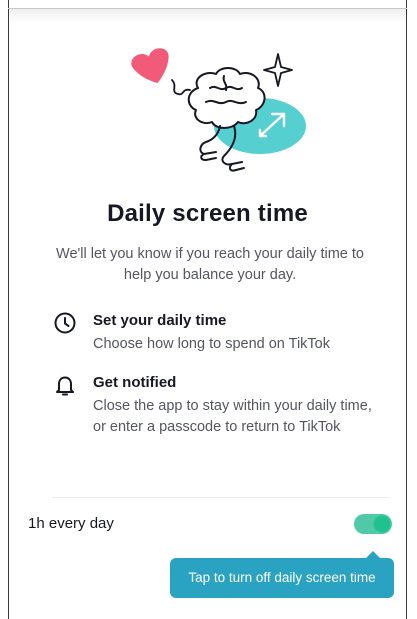 The width and height of the screenshot is (417, 619). I want to click on top-fade, so click(207, 16).